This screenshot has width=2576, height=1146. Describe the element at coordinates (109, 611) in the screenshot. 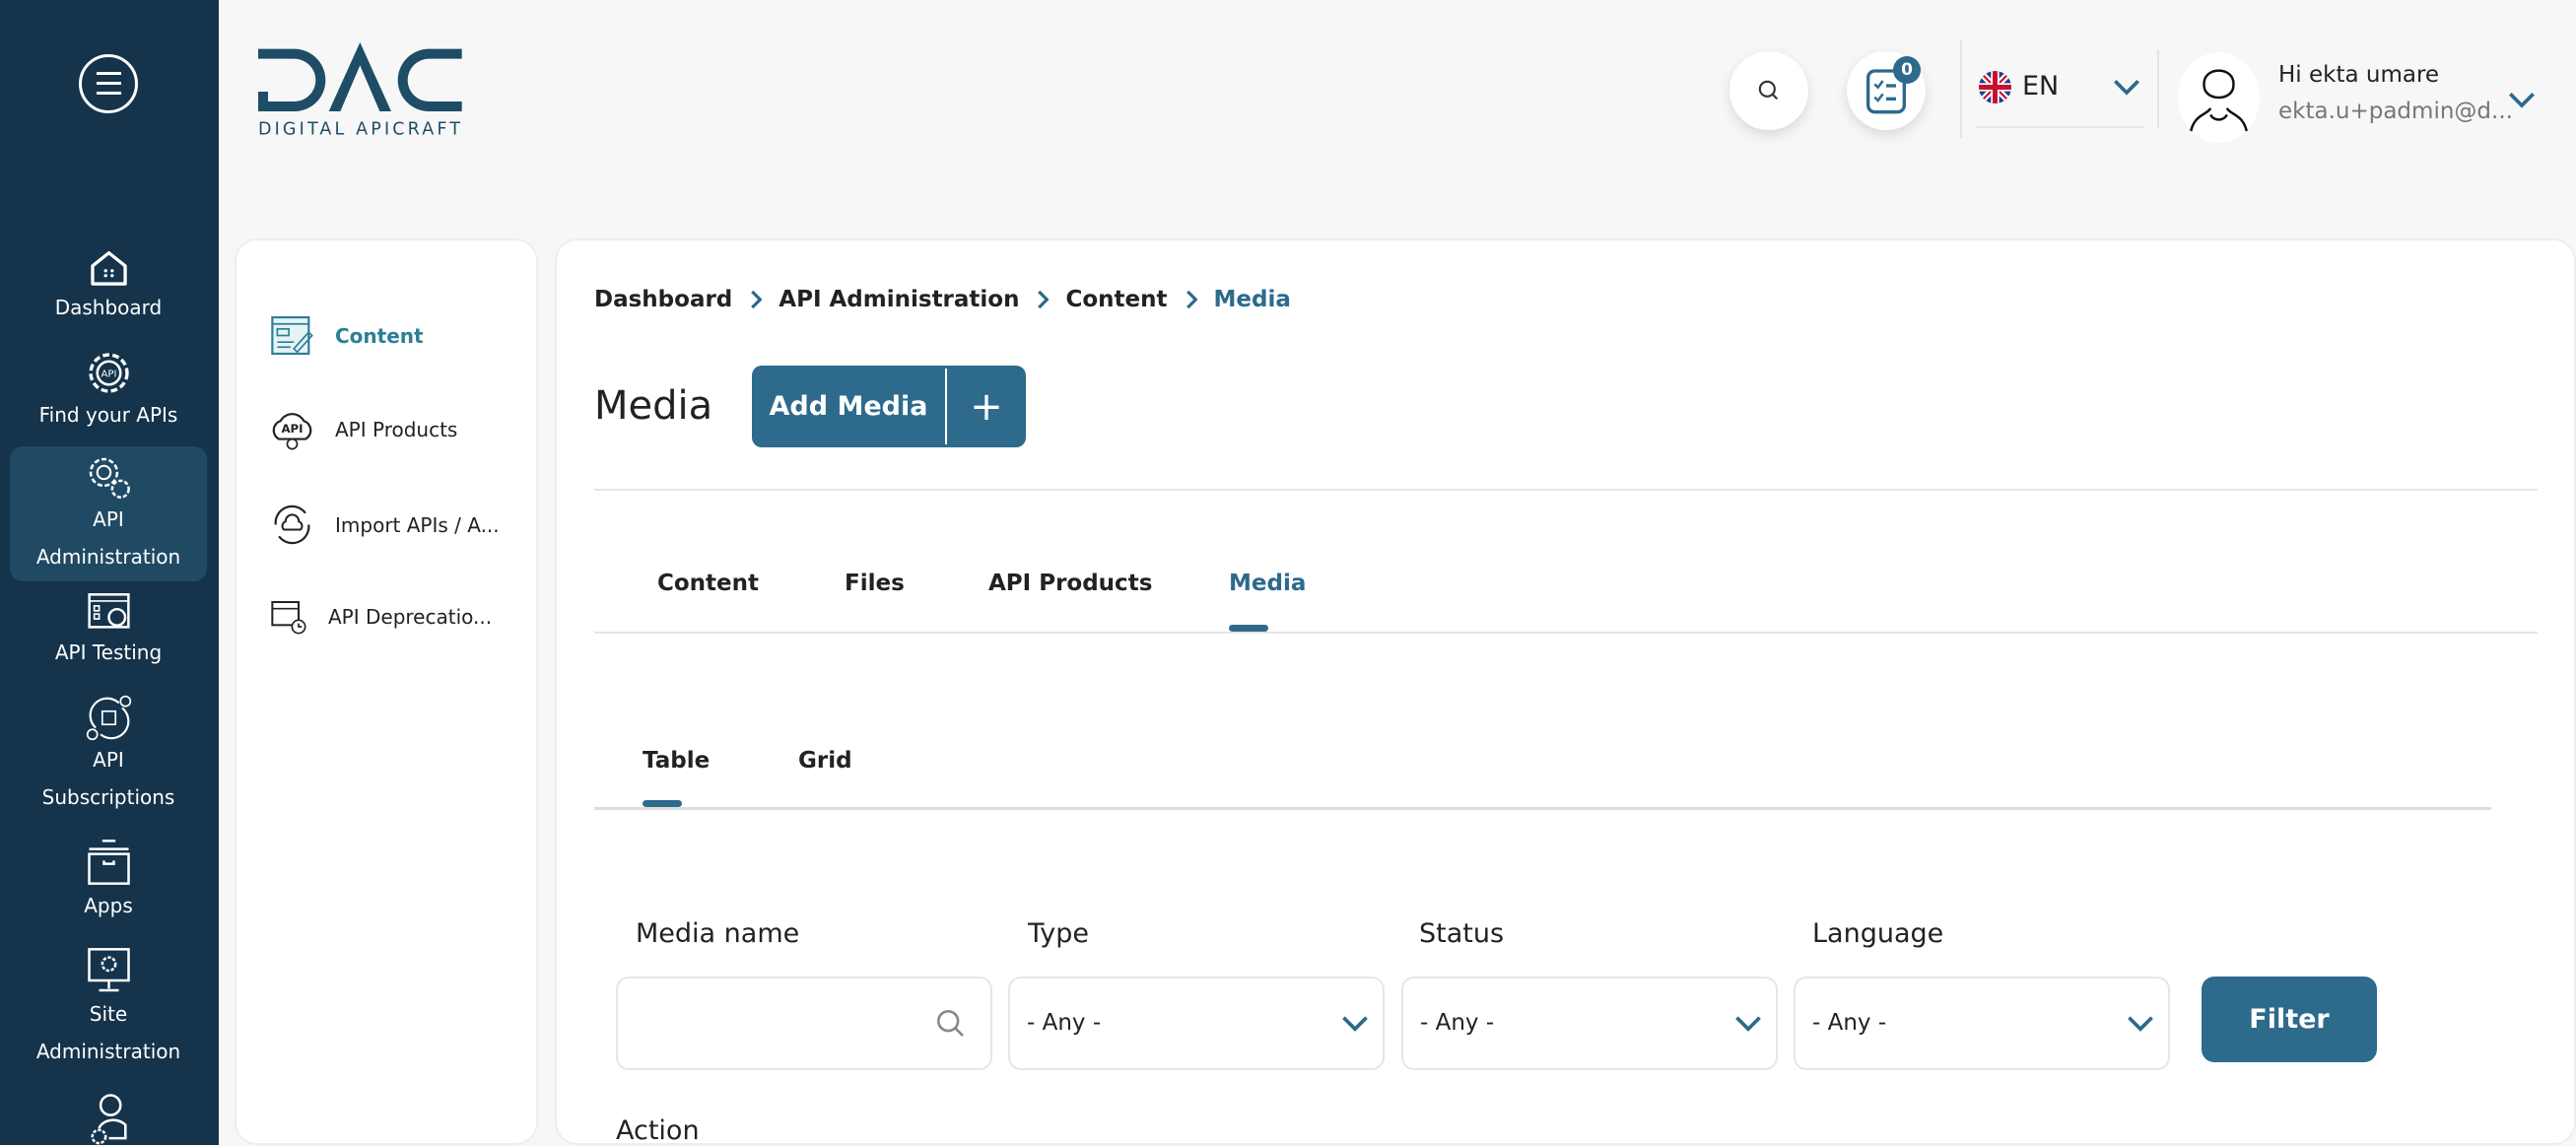

I see `testing-icon` at that location.